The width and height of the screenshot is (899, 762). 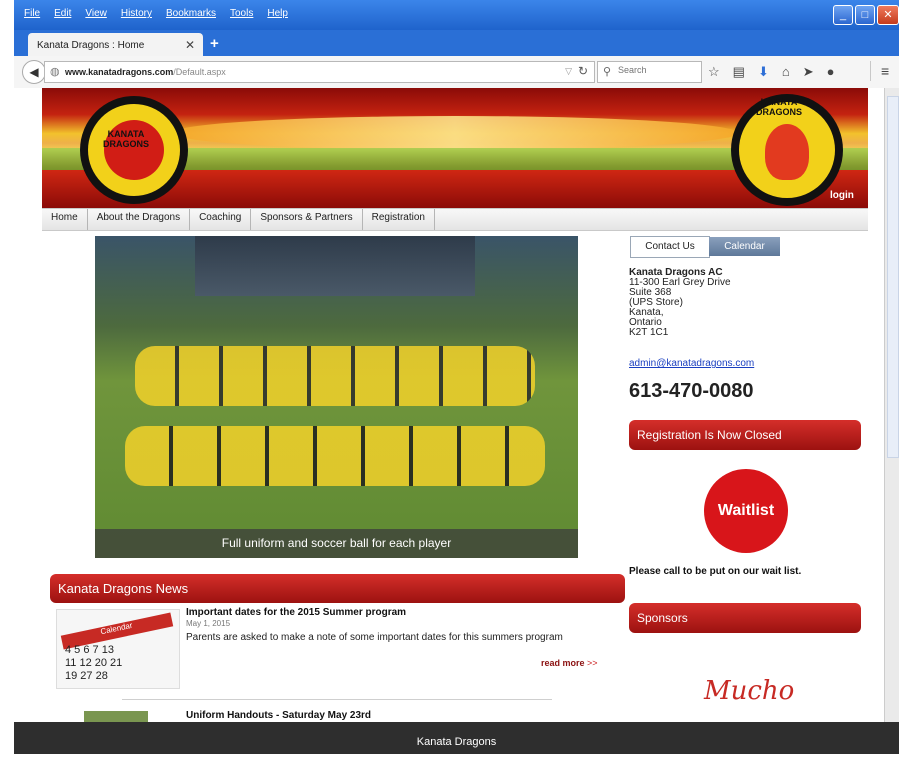 I want to click on site-banner: KANATA DRAGONS KANATA DRAGONS login, so click(x=455, y=148).